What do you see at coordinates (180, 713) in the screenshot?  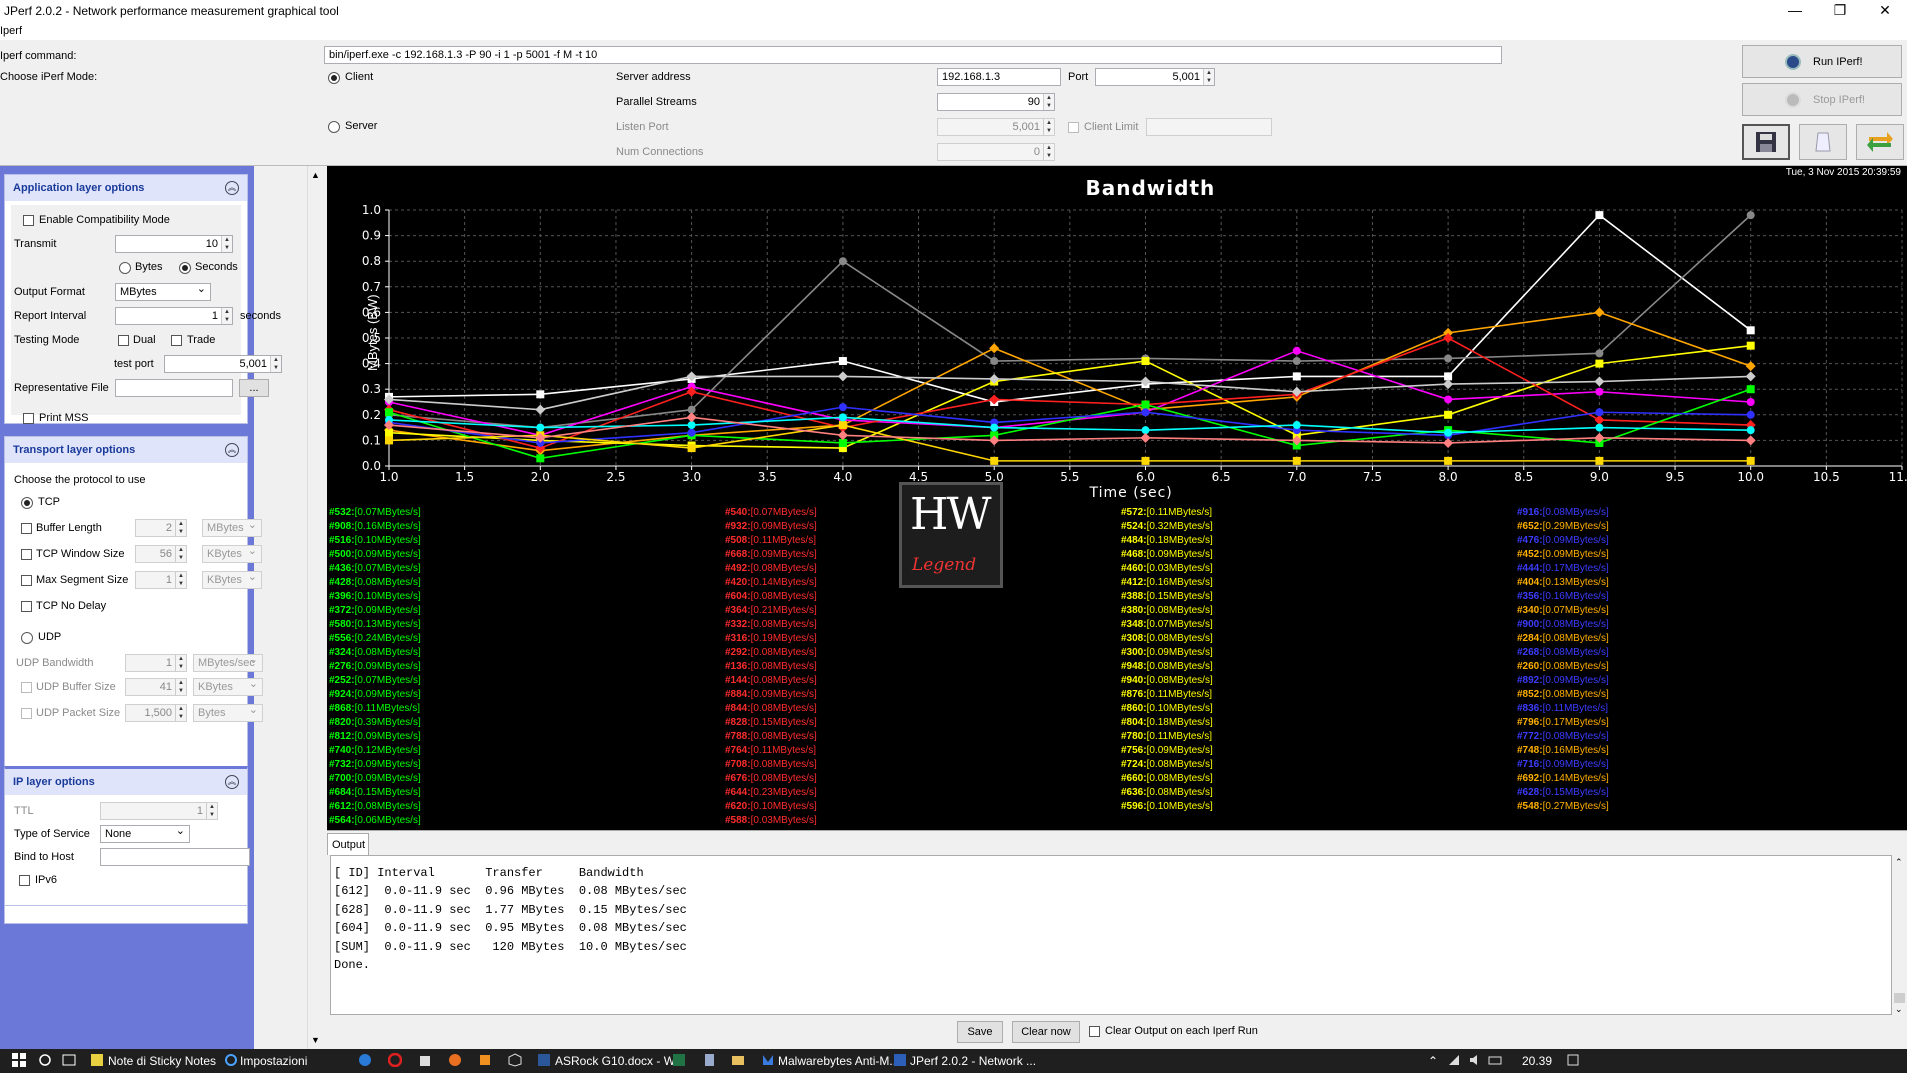 I see `udp-pkt-spinner: ▲ ▼` at bounding box center [180, 713].